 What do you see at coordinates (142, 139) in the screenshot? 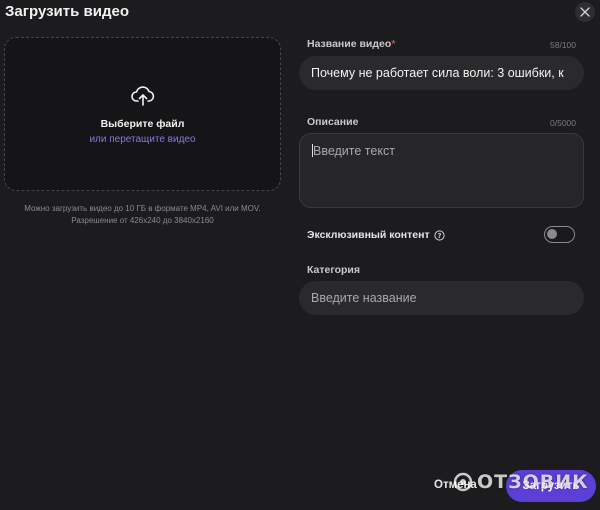
I see `drag-video-link: или перетащите видео` at bounding box center [142, 139].